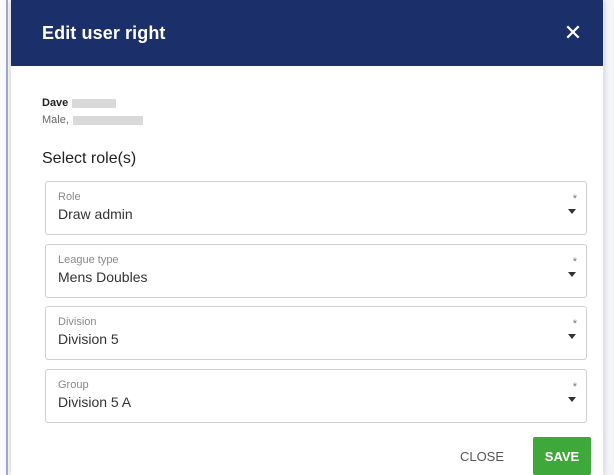 Image resolution: width=614 pixels, height=475 pixels. What do you see at coordinates (609, 237) in the screenshot?
I see `background-page-right` at bounding box center [609, 237].